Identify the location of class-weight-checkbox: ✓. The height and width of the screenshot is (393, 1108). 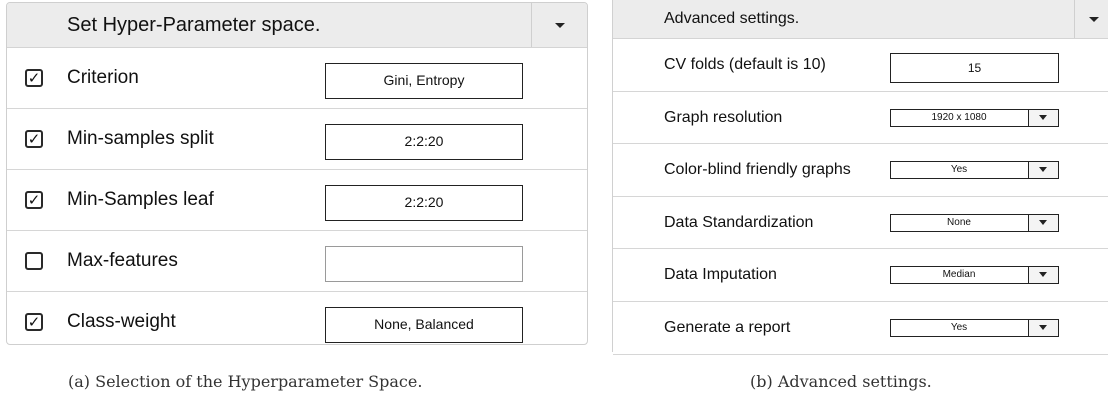
(34, 322).